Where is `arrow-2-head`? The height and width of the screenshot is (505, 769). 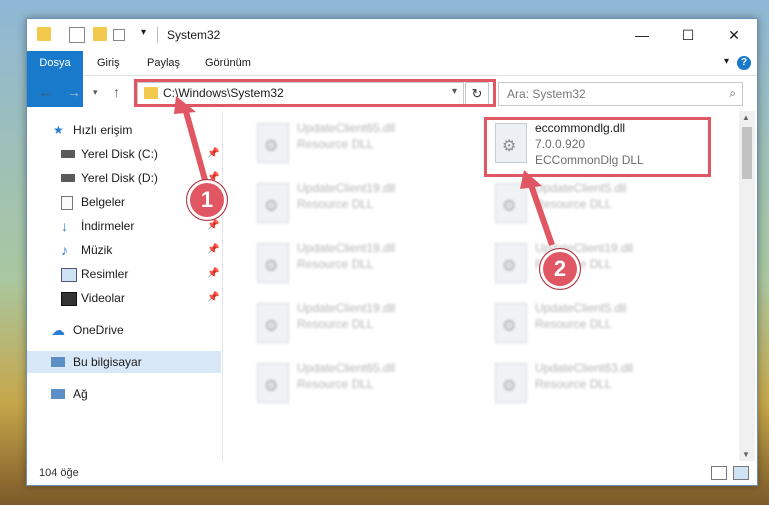 arrow-2-head is located at coordinates (531, 179).